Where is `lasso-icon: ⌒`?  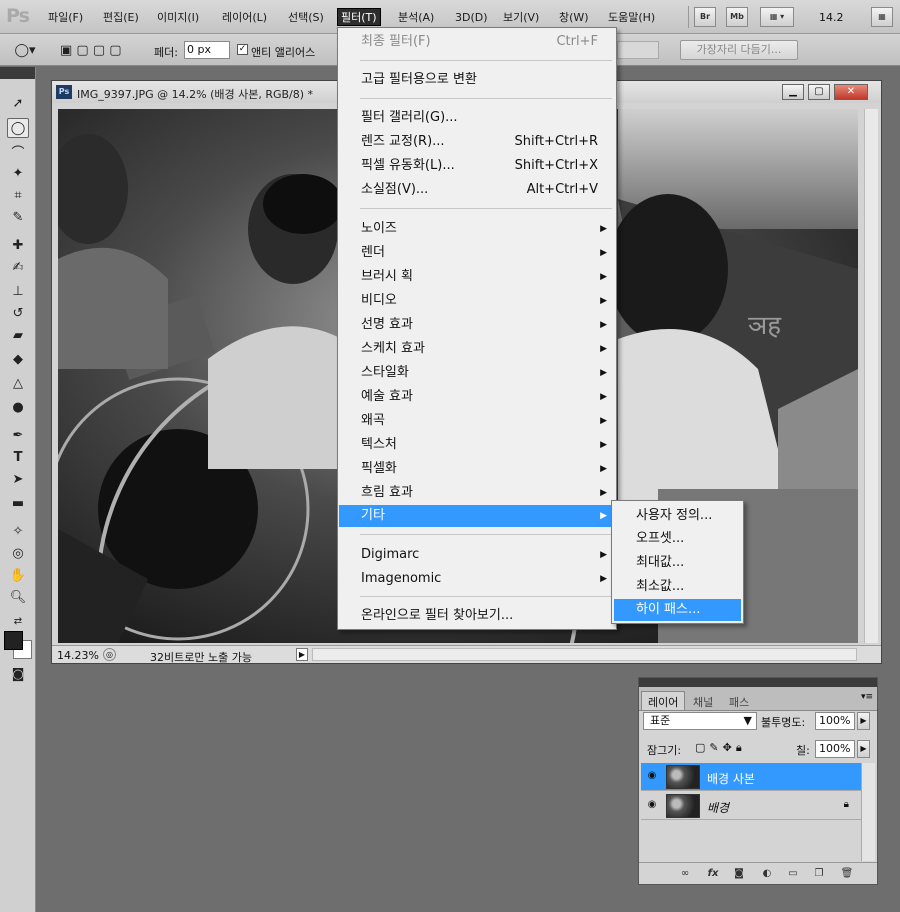
lasso-icon: ⌒ is located at coordinates (18, 151).